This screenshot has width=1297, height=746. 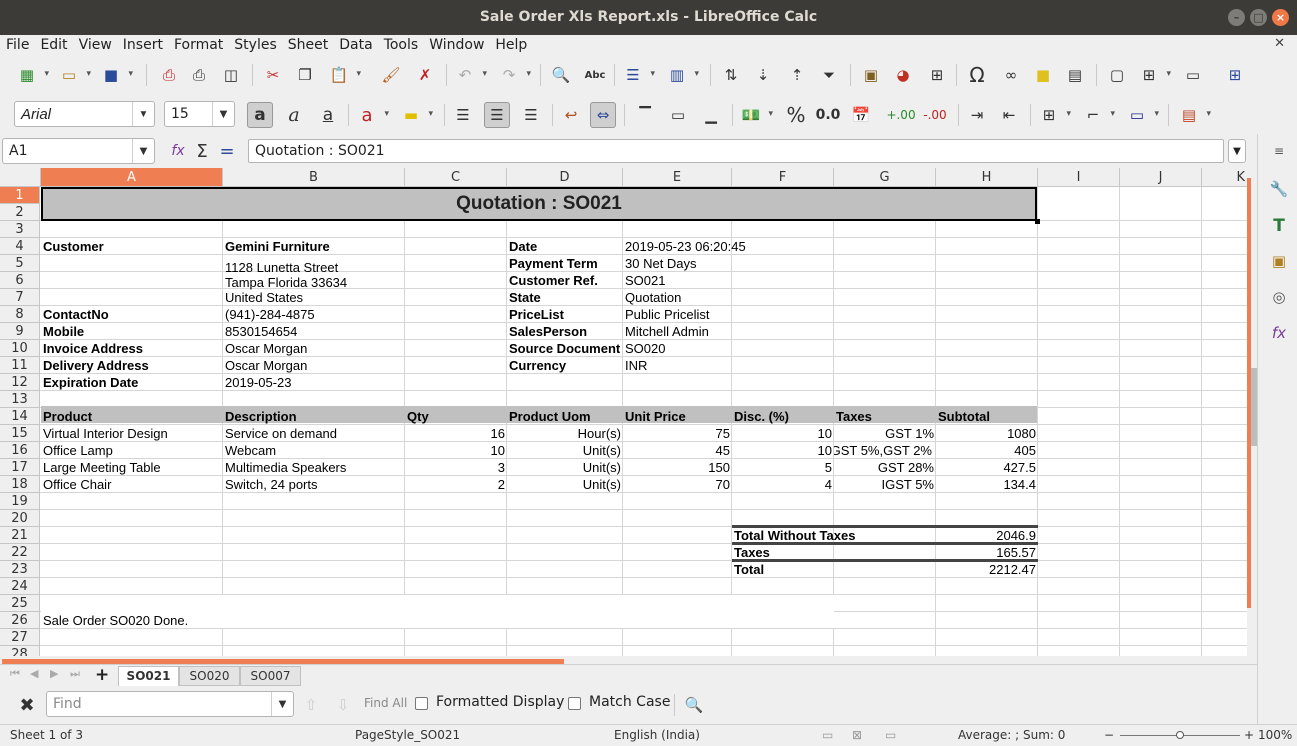 What do you see at coordinates (1011, 75) in the screenshot?
I see `hyperlink-icon: ∞` at bounding box center [1011, 75].